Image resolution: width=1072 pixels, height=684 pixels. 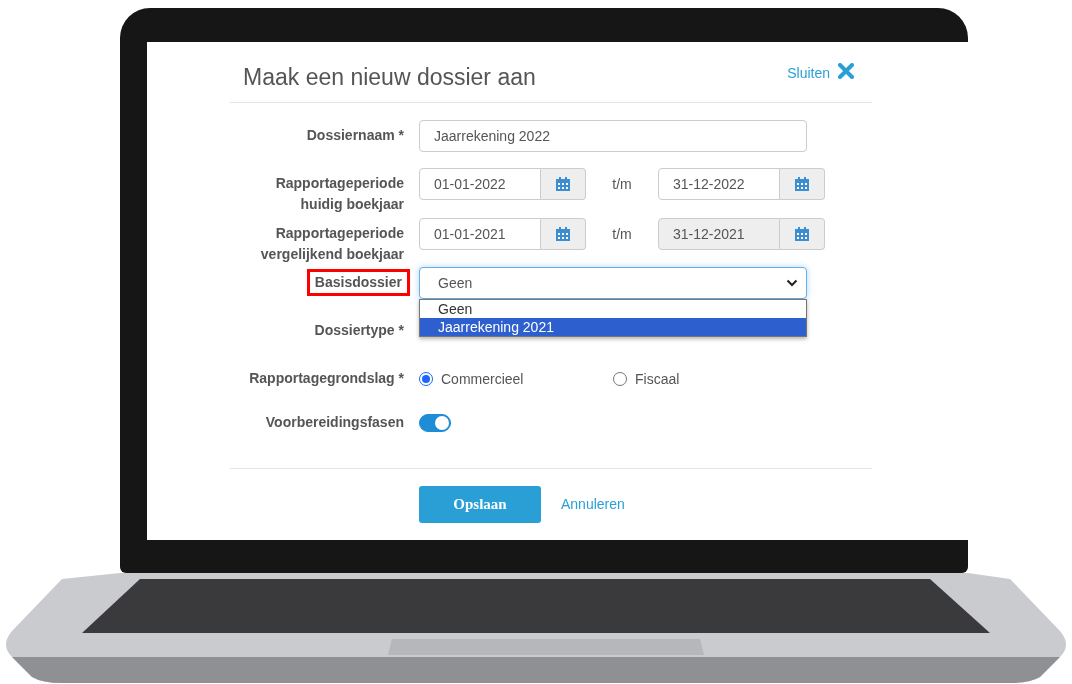 I want to click on close-icon, so click(x=846, y=71).